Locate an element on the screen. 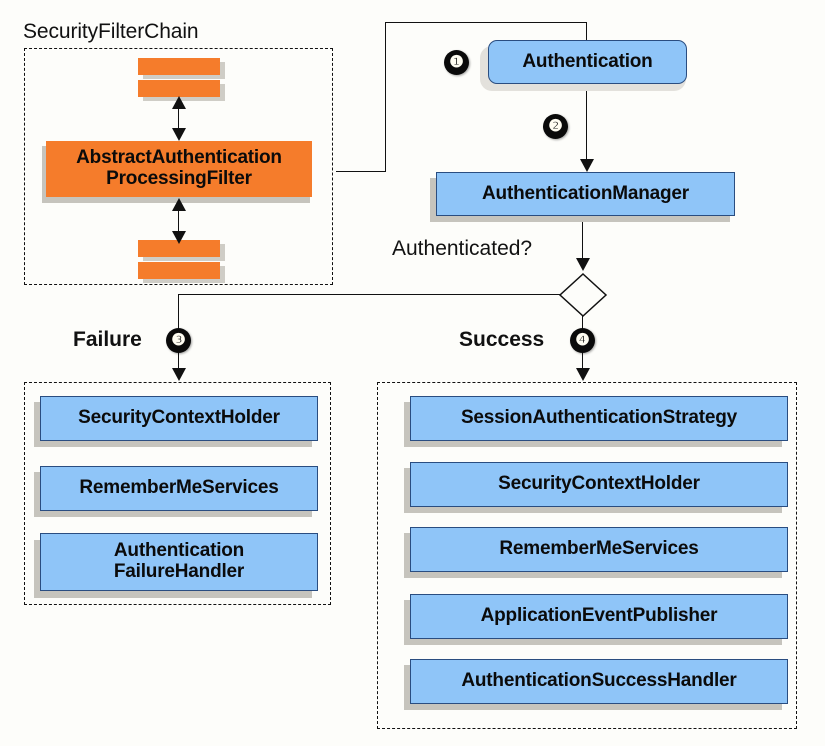 This screenshot has height=746, width=825. node-failure-remember-me-services: RememberMeServices is located at coordinates (179, 488).